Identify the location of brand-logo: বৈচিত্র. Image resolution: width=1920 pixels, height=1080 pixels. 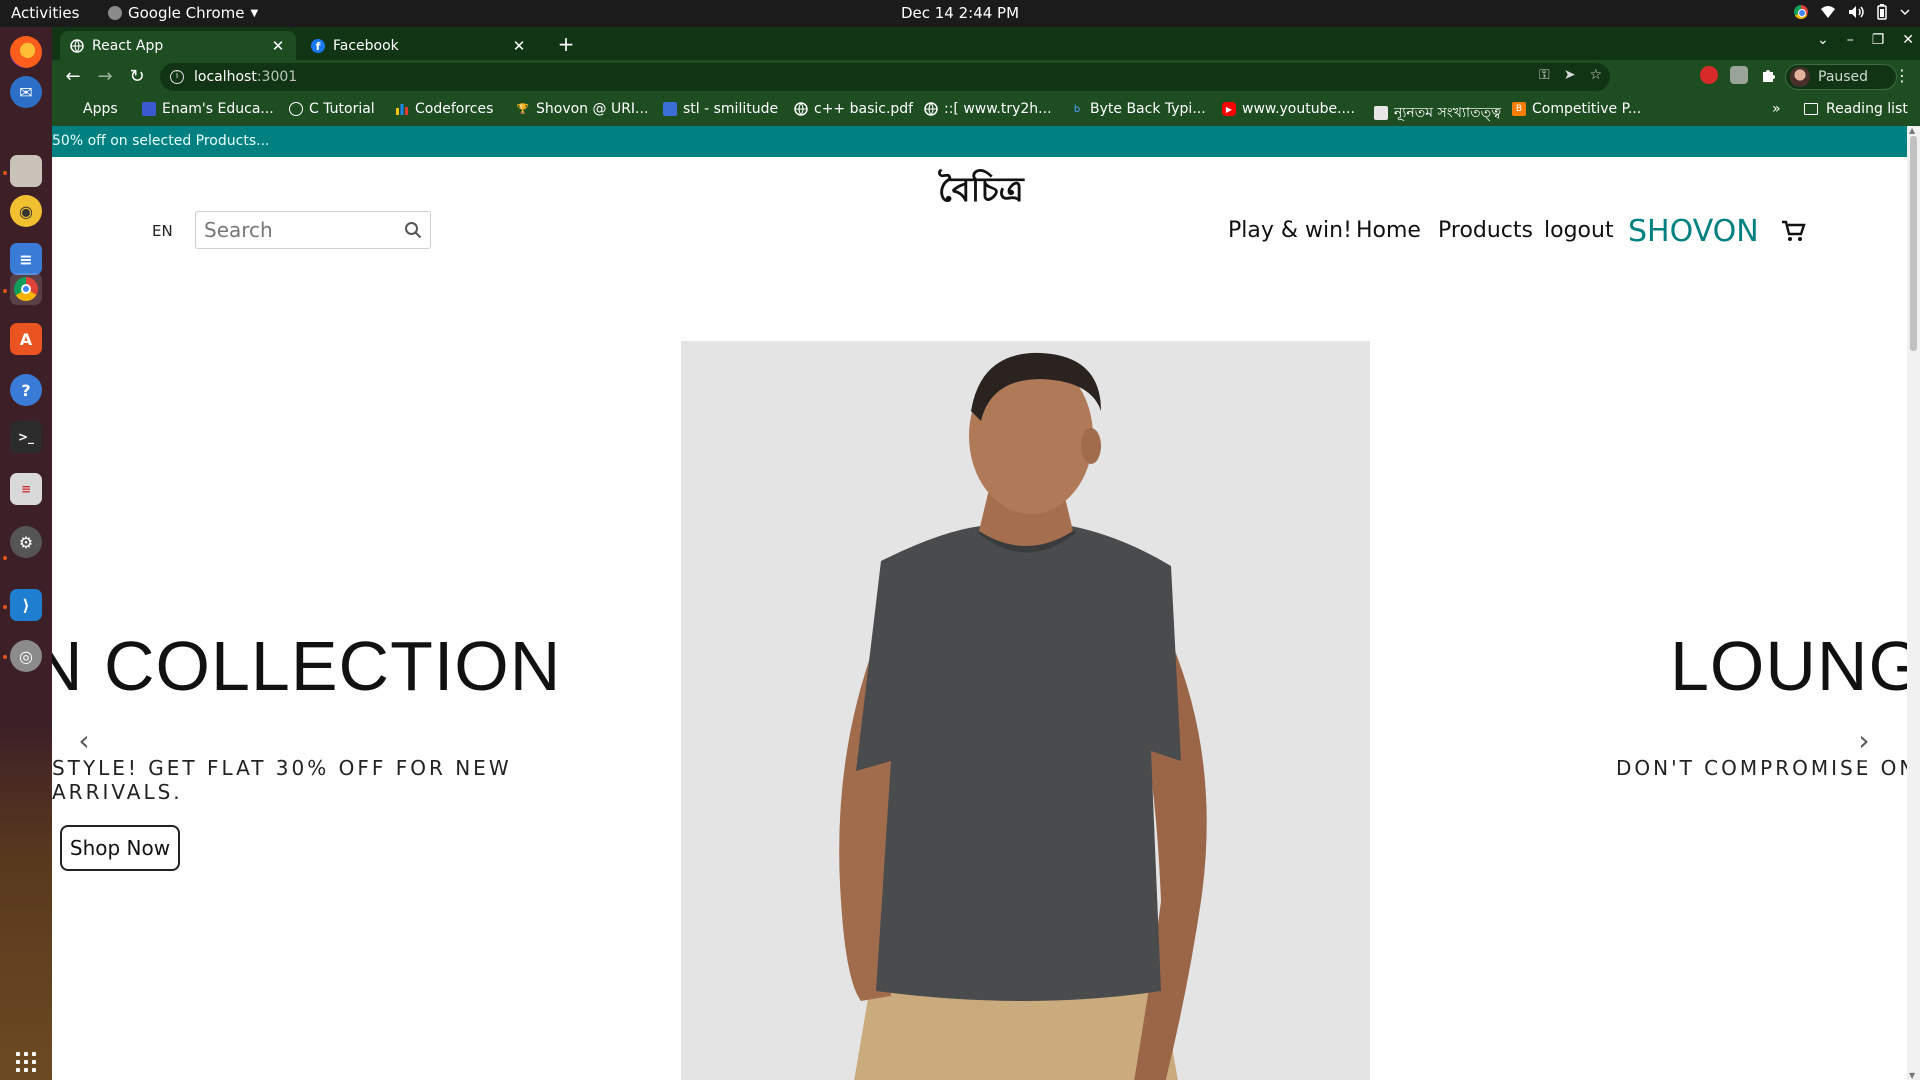
(981, 192).